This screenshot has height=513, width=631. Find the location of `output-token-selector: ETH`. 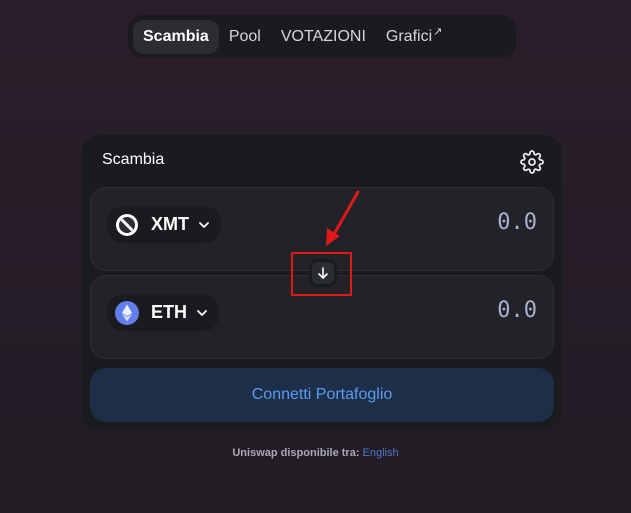

output-token-selector: ETH is located at coordinates (163, 312).